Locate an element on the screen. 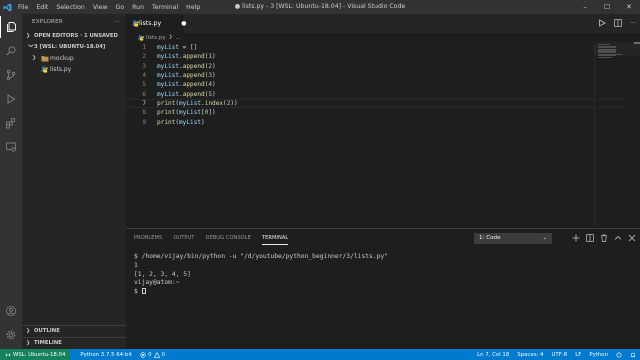  language-mode: Python is located at coordinates (598, 355).